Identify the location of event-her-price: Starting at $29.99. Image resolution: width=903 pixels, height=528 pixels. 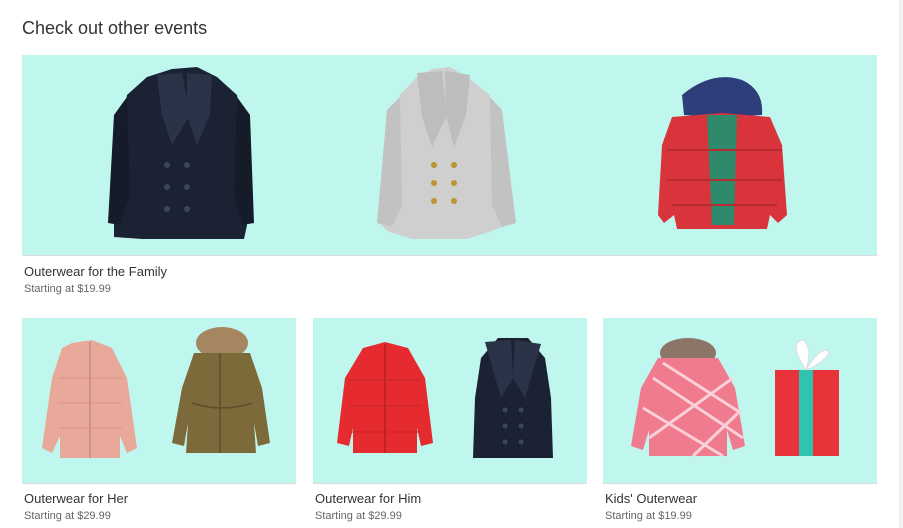
(67, 516).